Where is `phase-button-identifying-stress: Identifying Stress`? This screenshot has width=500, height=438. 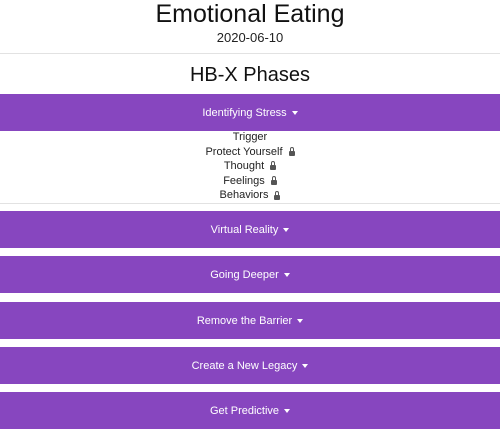 phase-button-identifying-stress: Identifying Stress is located at coordinates (250, 112).